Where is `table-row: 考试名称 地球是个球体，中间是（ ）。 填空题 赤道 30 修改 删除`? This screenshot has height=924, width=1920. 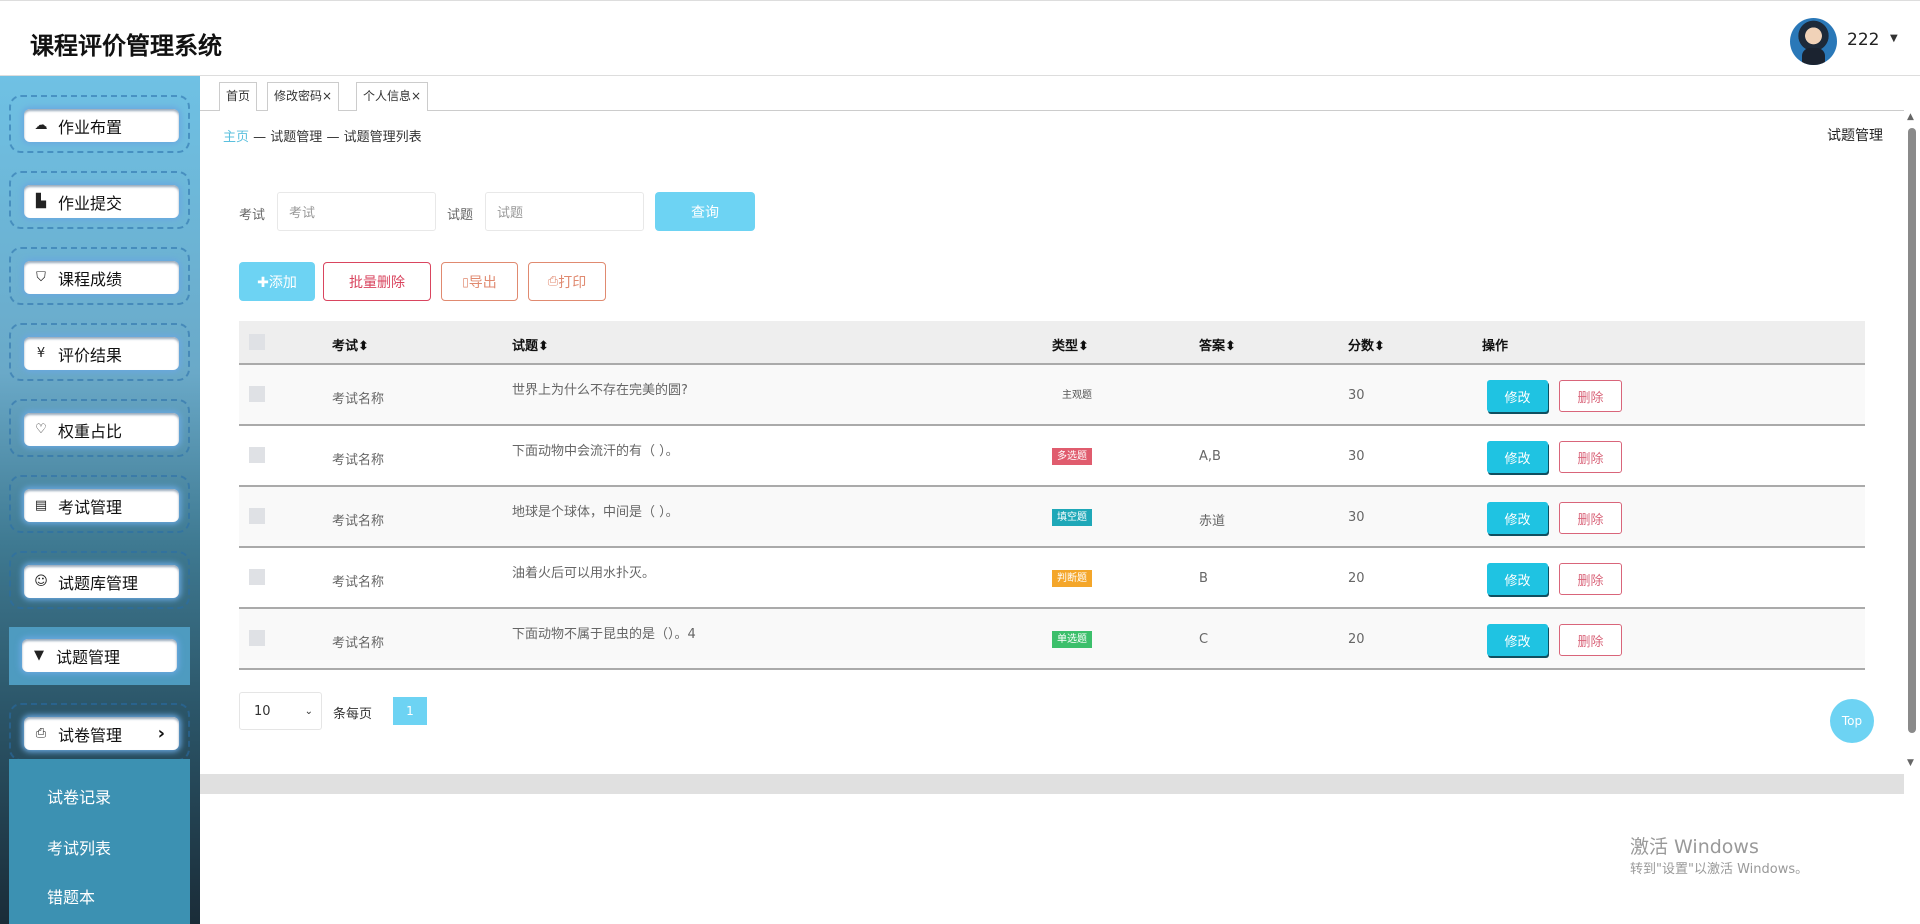
table-row: 考试名称 地球是个球体，中间是（ ）。 填空题 赤道 30 修改 删除 is located at coordinates (1052, 517).